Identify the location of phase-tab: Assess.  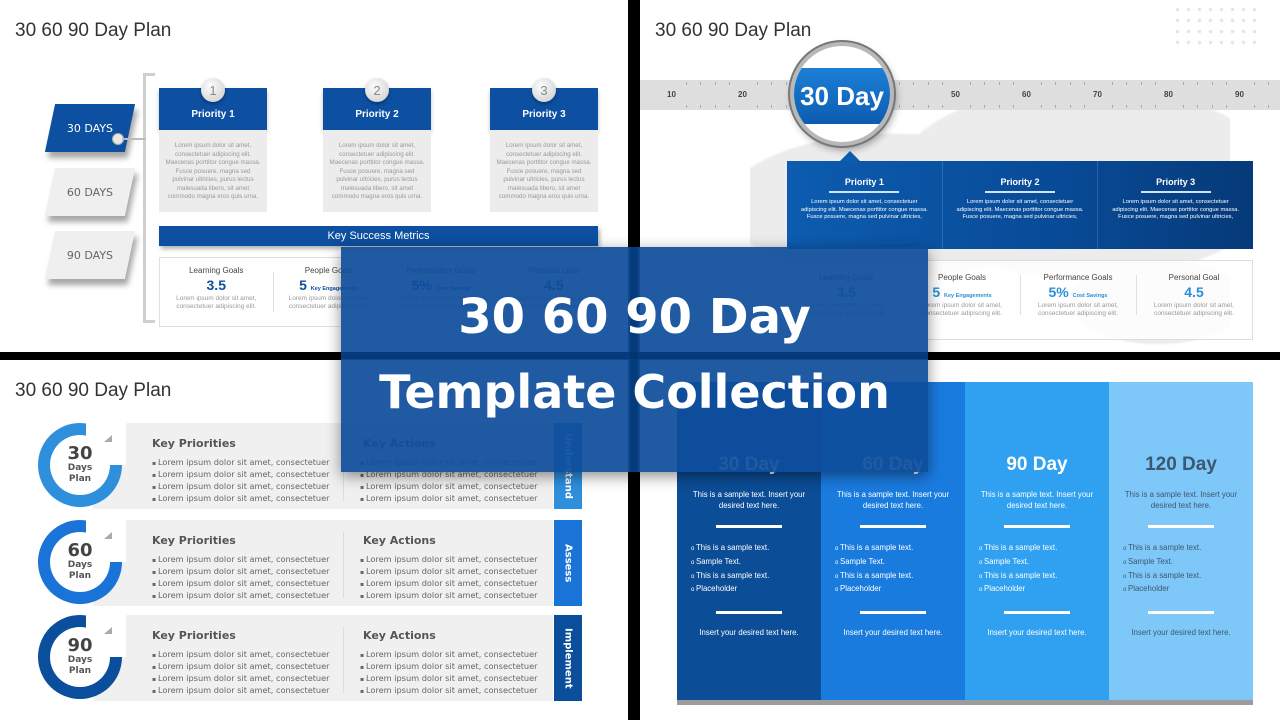
(568, 563).